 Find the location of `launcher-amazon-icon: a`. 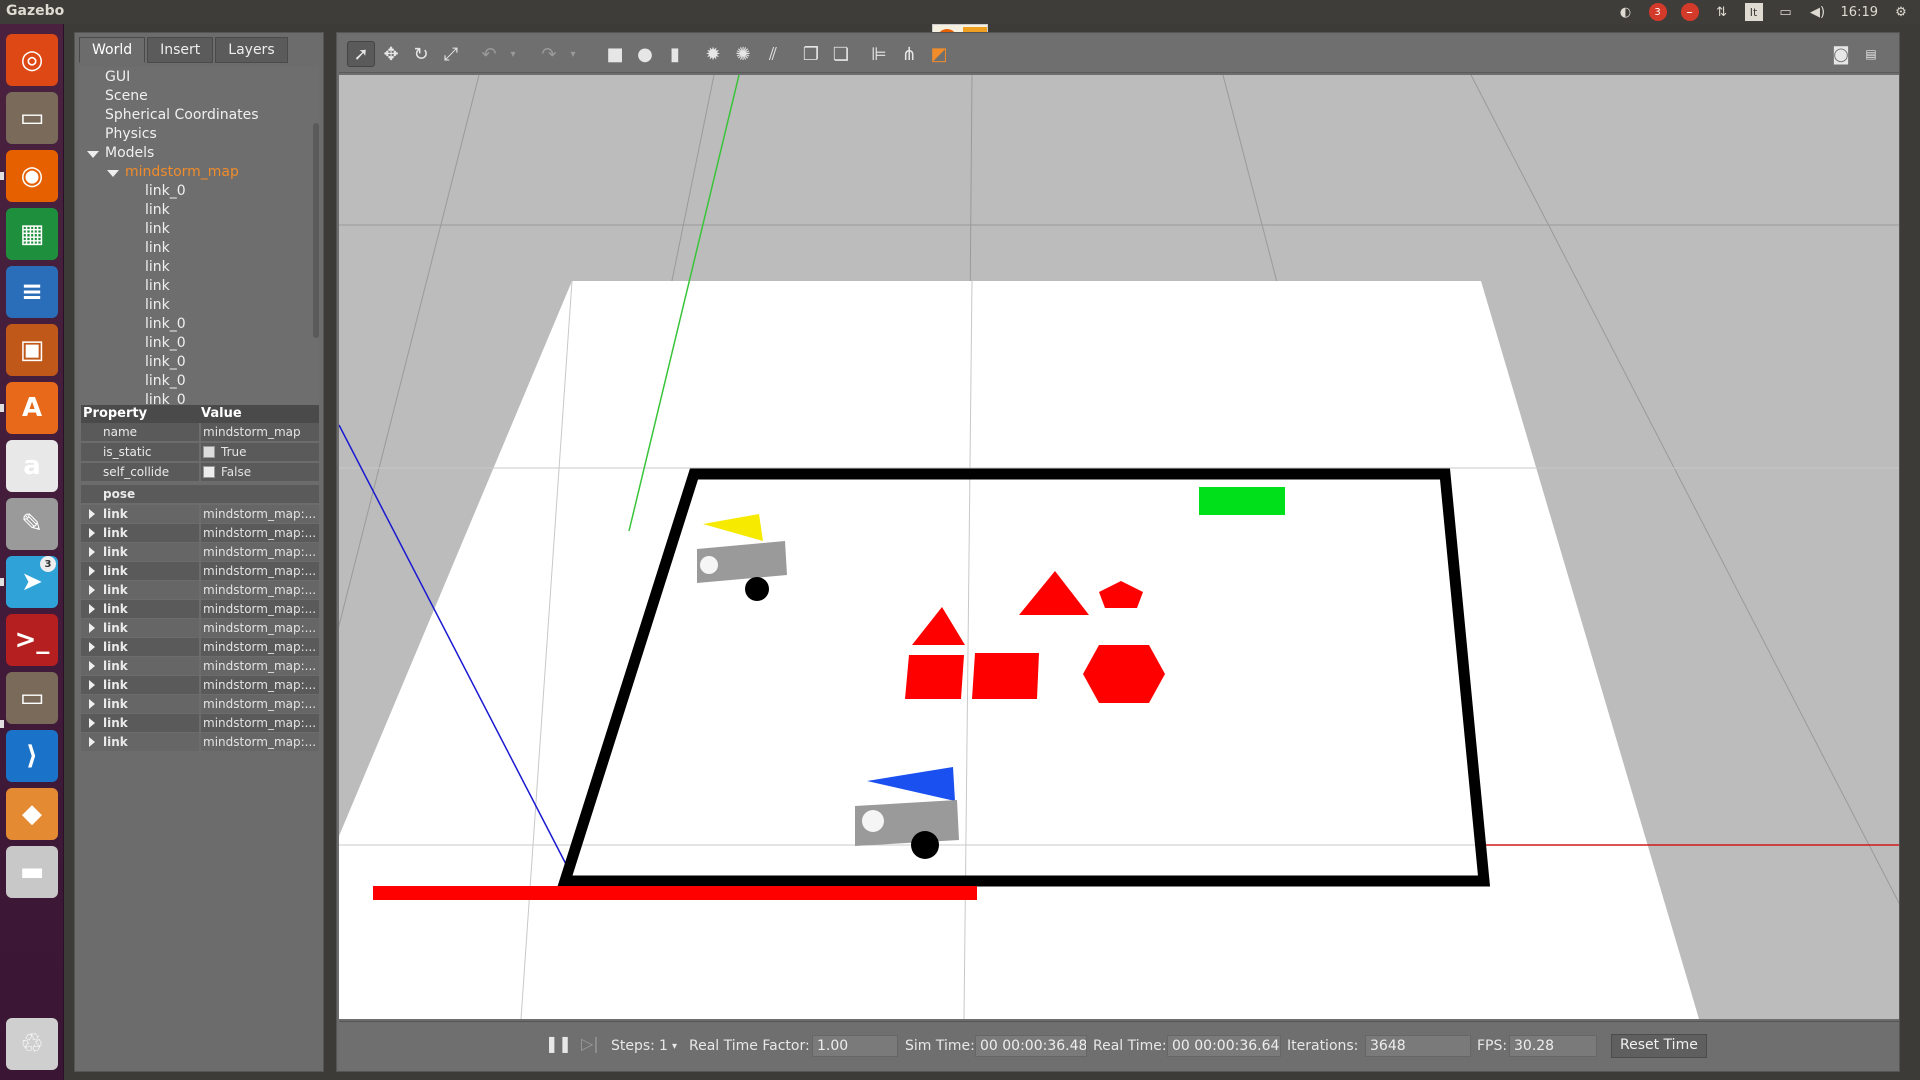

launcher-amazon-icon: a is located at coordinates (32, 466).